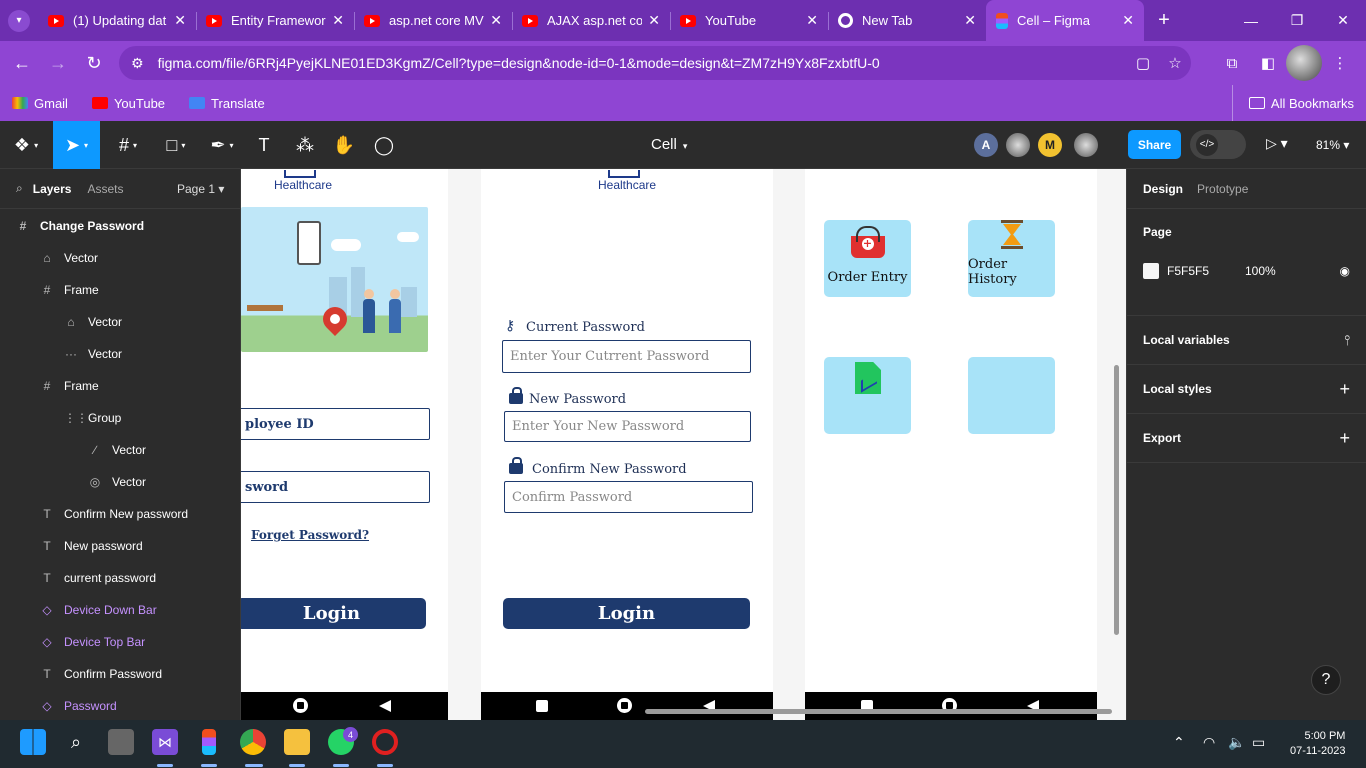 The image size is (1366, 768). Describe the element at coordinates (986, 145) in the screenshot. I see `avatar: A` at that location.